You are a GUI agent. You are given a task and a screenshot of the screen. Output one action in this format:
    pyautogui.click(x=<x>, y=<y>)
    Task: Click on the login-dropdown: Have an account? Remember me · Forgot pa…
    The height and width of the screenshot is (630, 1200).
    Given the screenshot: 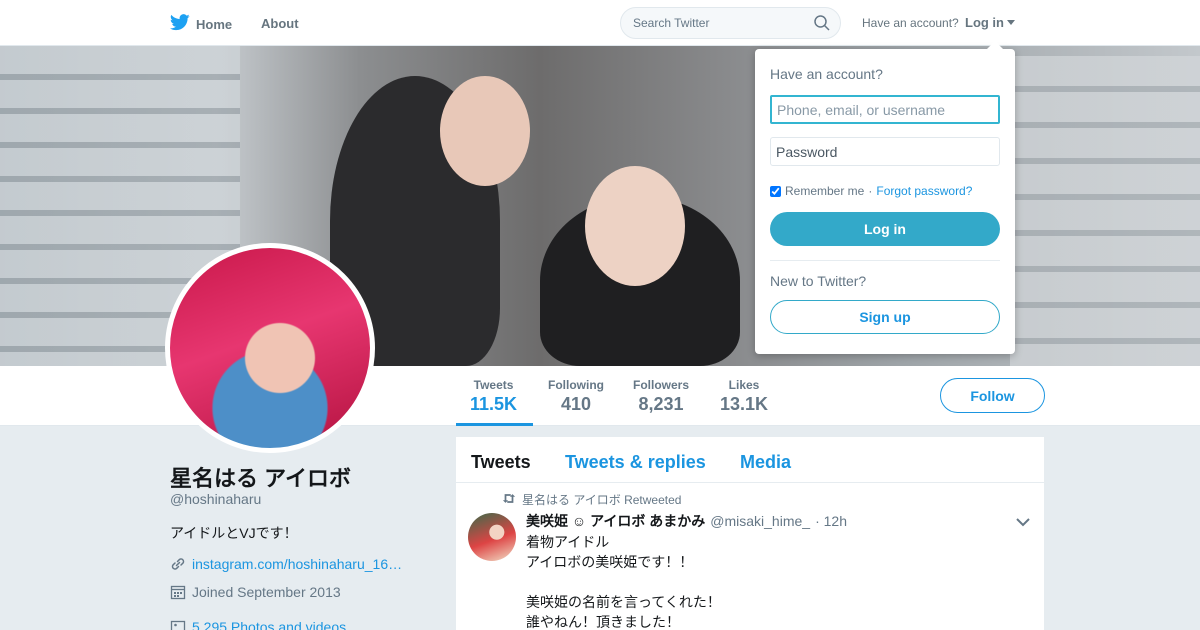 What is the action you would take?
    pyautogui.click(x=885, y=197)
    